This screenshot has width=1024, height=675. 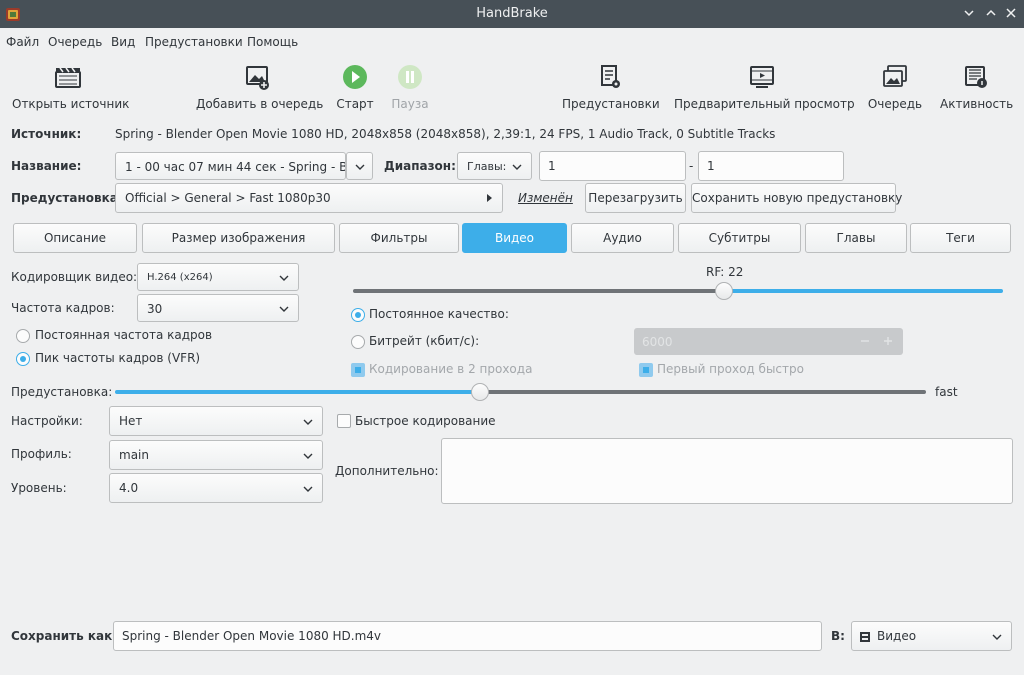 I want to click on pause-button: Пауза, so click(x=410, y=88).